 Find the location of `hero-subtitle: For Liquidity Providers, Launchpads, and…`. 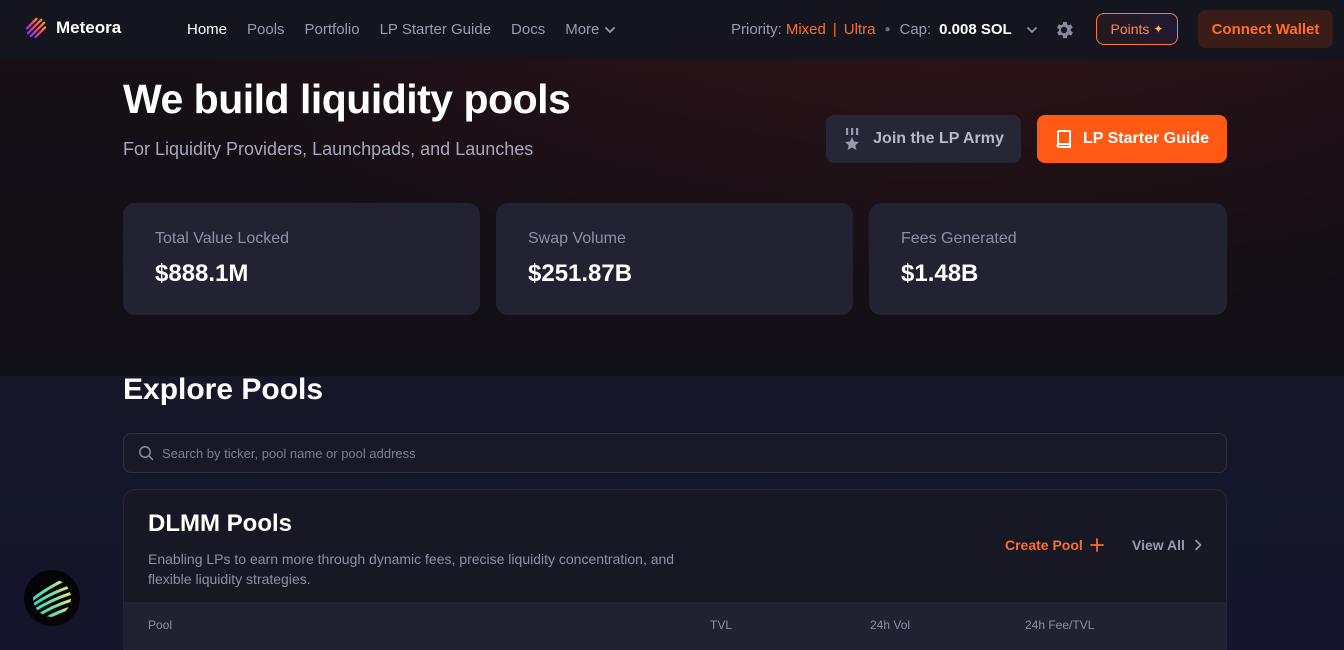

hero-subtitle: For Liquidity Providers, Launchpads, and… is located at coordinates (328, 149).